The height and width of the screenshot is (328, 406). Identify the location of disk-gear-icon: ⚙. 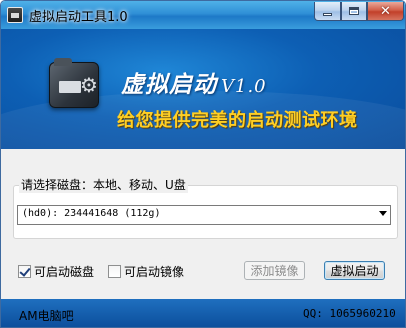
(74, 83).